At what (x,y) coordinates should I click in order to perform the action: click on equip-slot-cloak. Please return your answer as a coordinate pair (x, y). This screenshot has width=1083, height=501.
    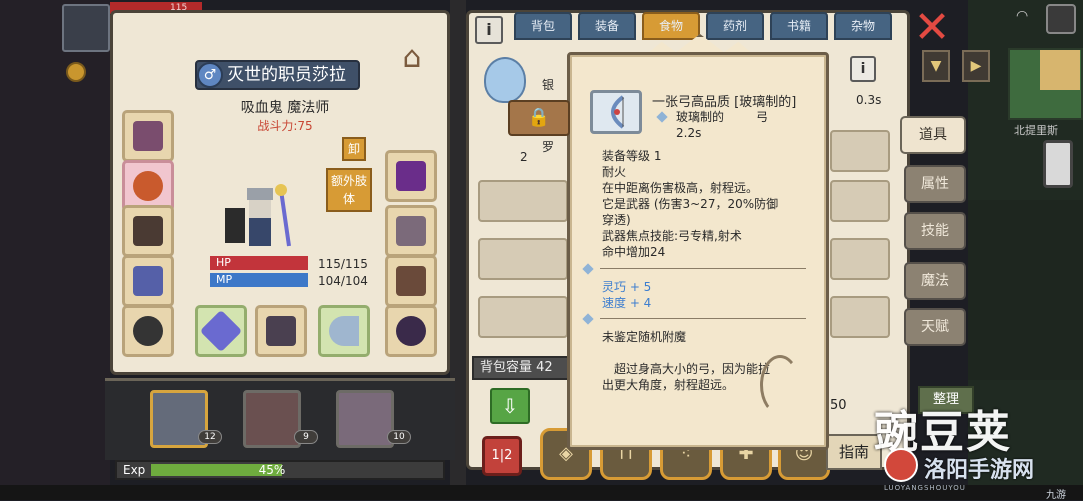
    Looking at the image, I should click on (411, 176).